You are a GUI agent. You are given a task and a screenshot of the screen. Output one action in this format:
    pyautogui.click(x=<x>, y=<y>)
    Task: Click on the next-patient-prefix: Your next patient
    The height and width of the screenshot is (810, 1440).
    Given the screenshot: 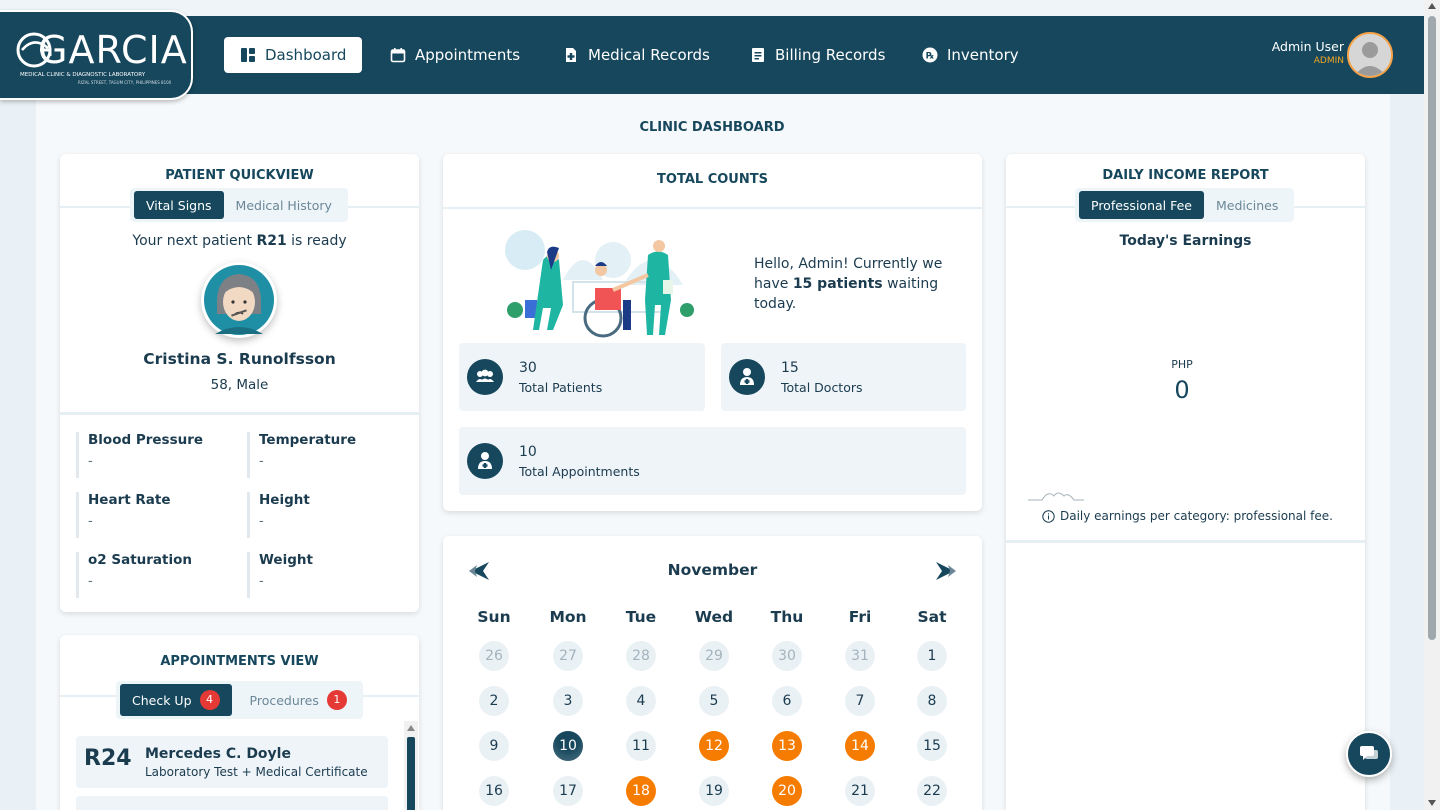 What is the action you would take?
    pyautogui.click(x=194, y=241)
    